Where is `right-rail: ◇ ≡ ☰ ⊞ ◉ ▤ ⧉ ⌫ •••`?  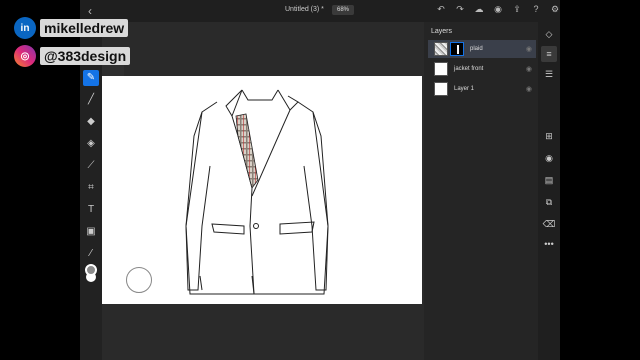
right-rail: ◇ ≡ ☰ ⊞ ◉ ▤ ⧉ ⌫ ••• is located at coordinates (549, 191).